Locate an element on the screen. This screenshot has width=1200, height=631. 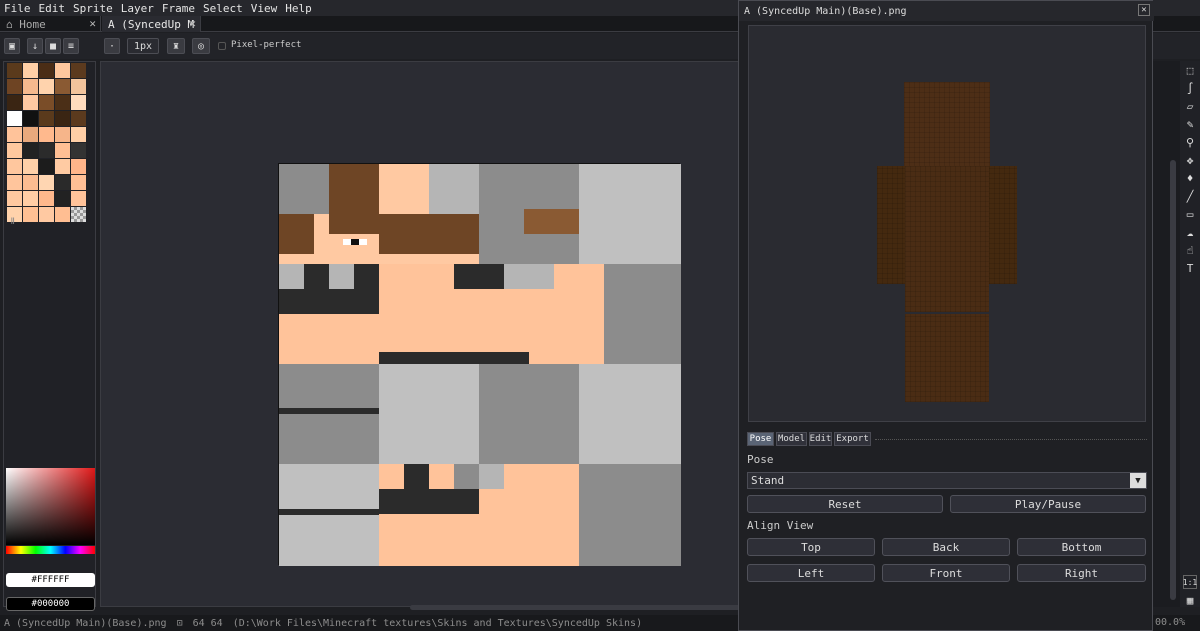
menu-select: Select is located at coordinates (223, 8).